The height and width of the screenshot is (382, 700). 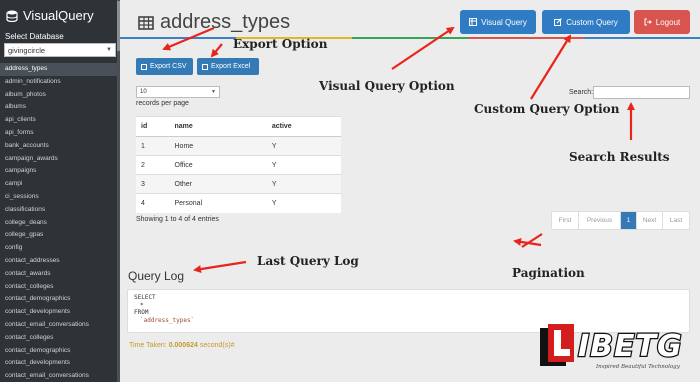 What do you see at coordinates (303, 126) in the screenshot?
I see `column-header-active: active` at bounding box center [303, 126].